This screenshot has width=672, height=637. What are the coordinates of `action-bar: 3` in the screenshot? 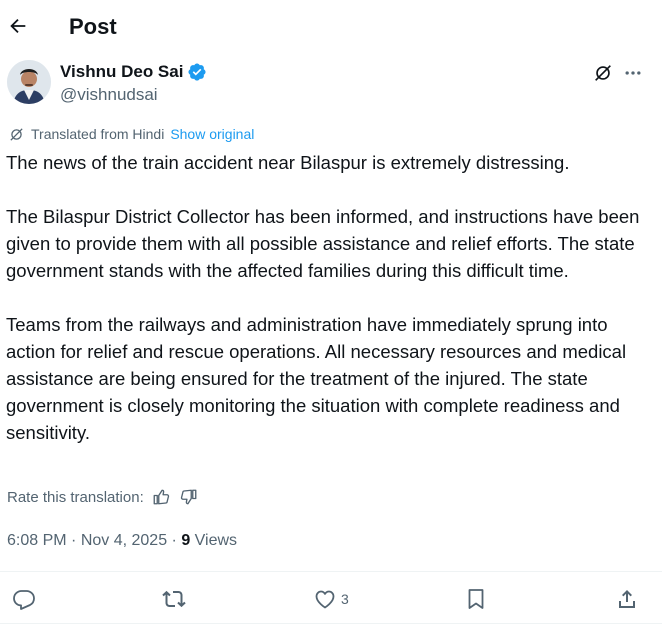 It's located at (331, 599).